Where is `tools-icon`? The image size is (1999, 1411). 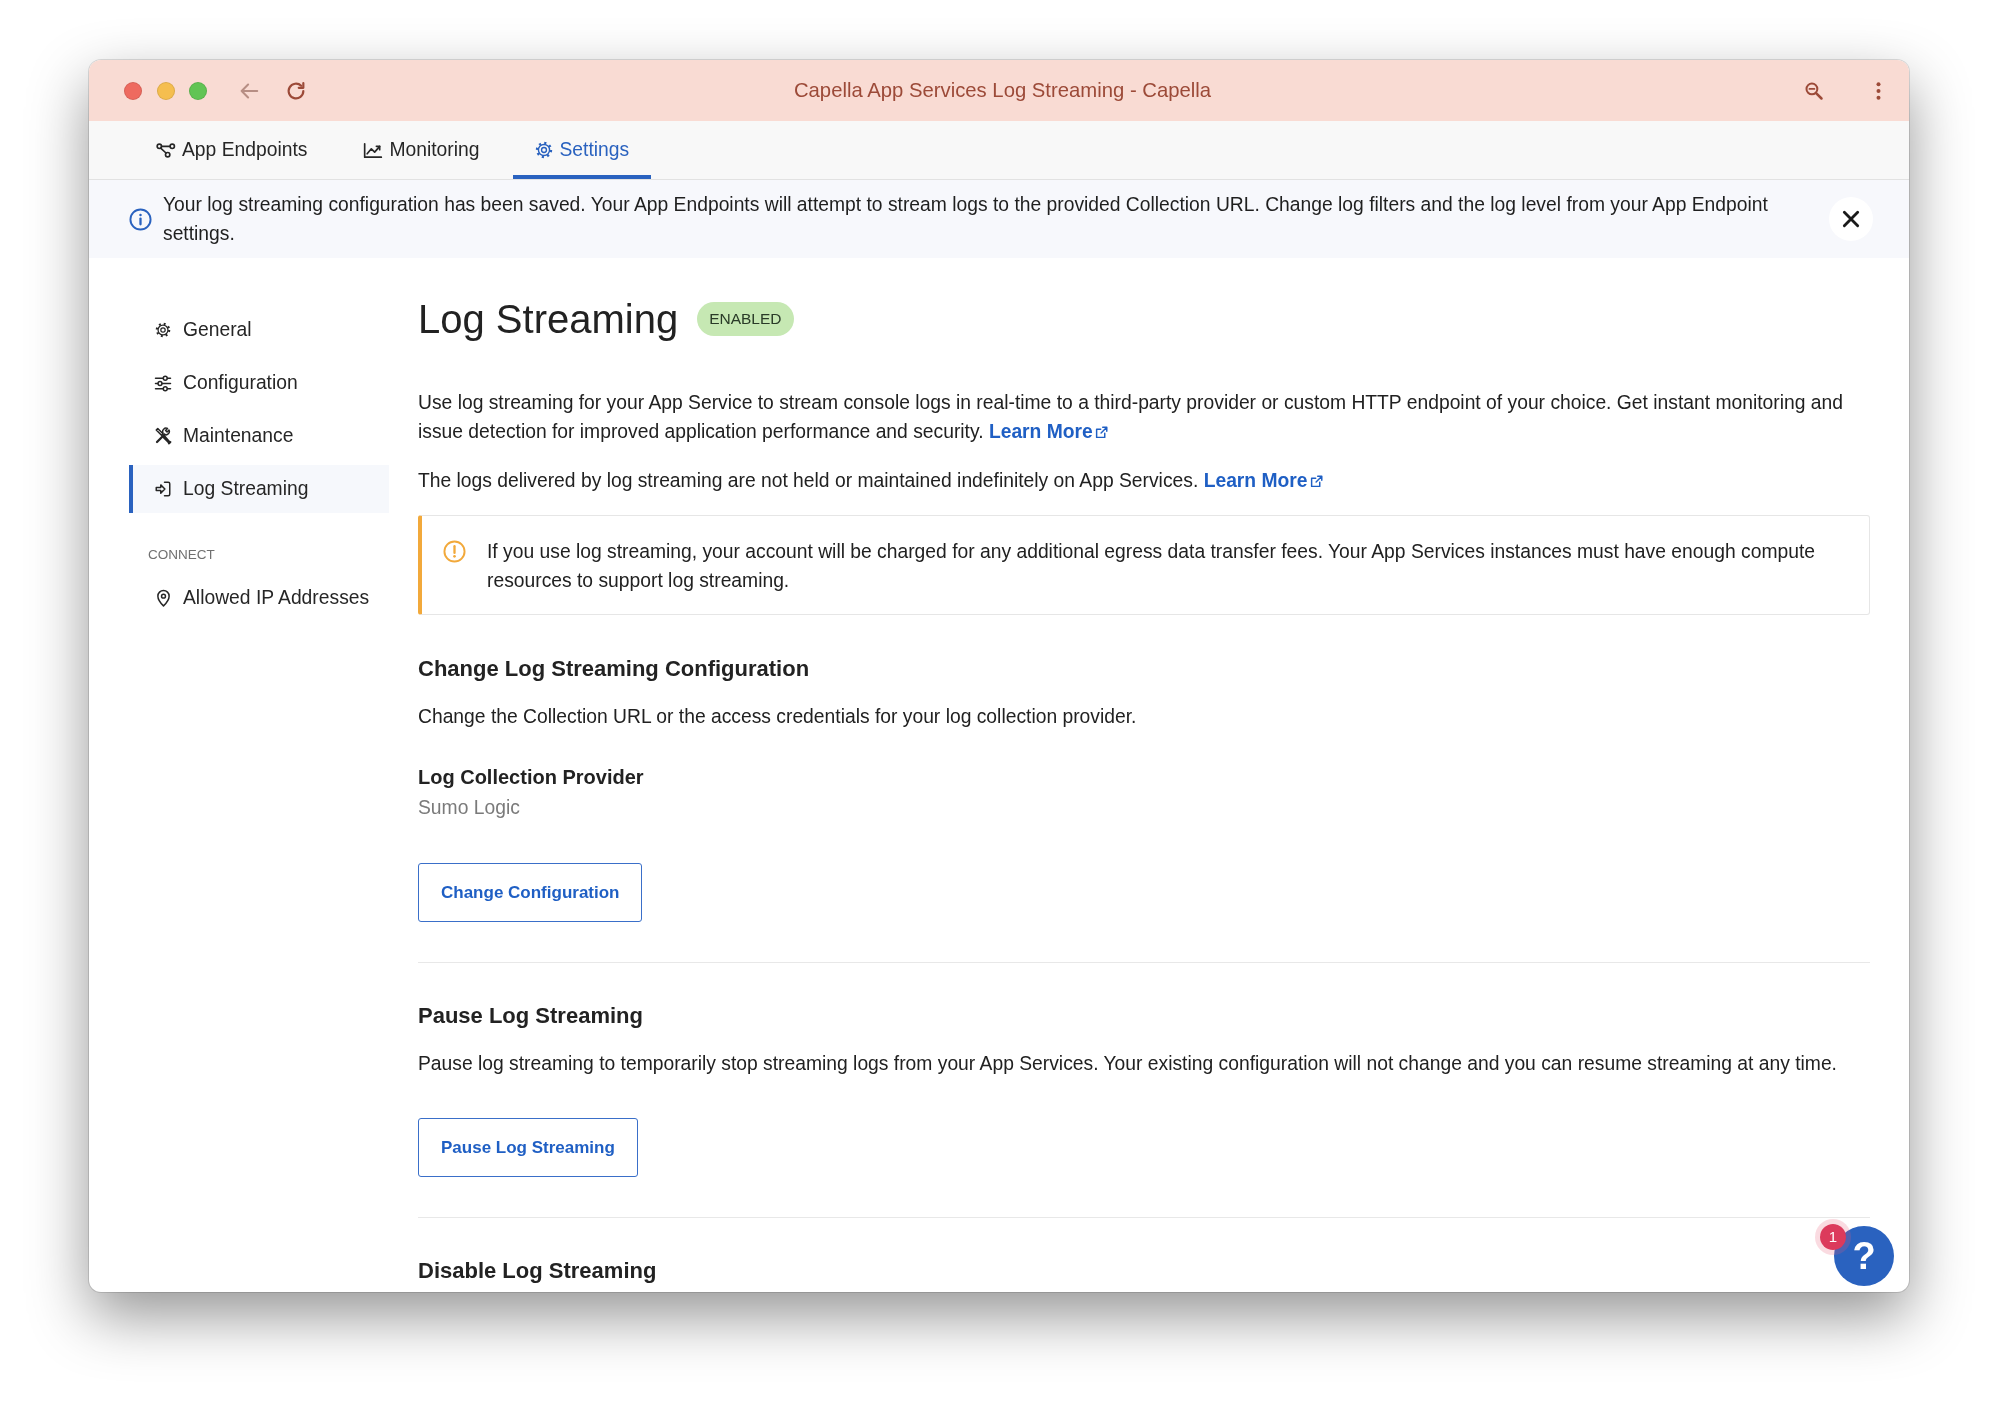 tools-icon is located at coordinates (163, 436).